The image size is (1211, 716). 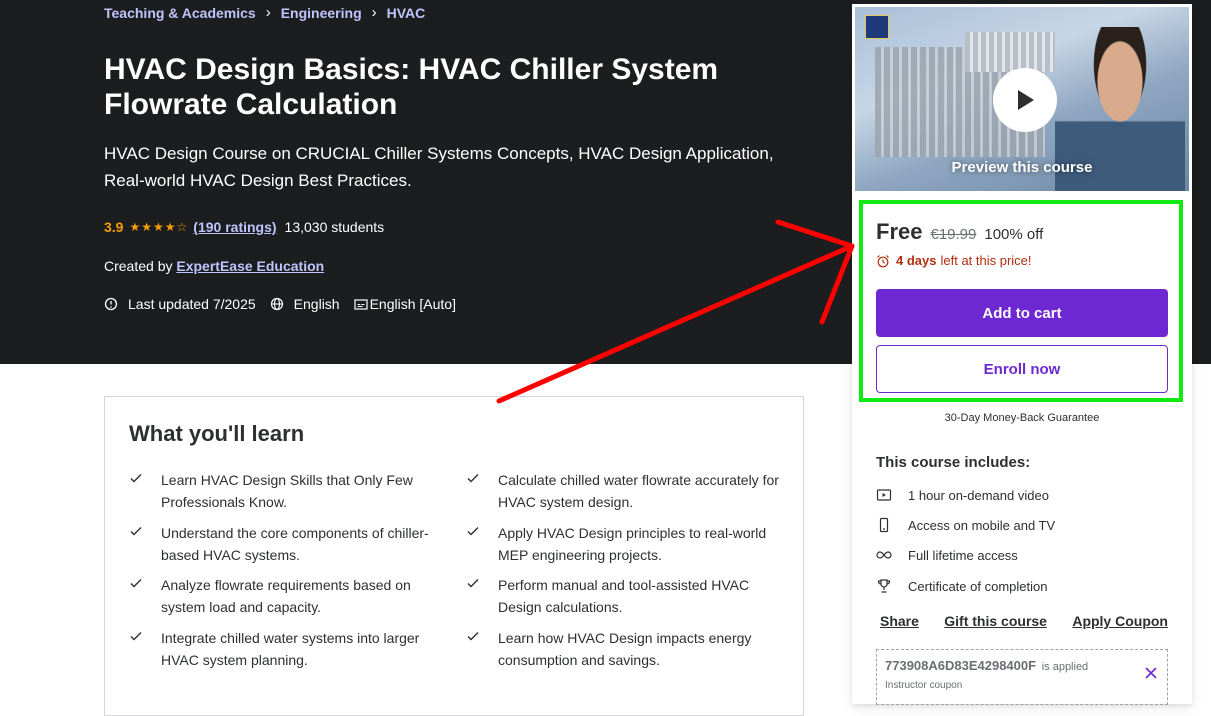 I want to click on breadcrumb-engineering: Engineering, so click(x=321, y=13).